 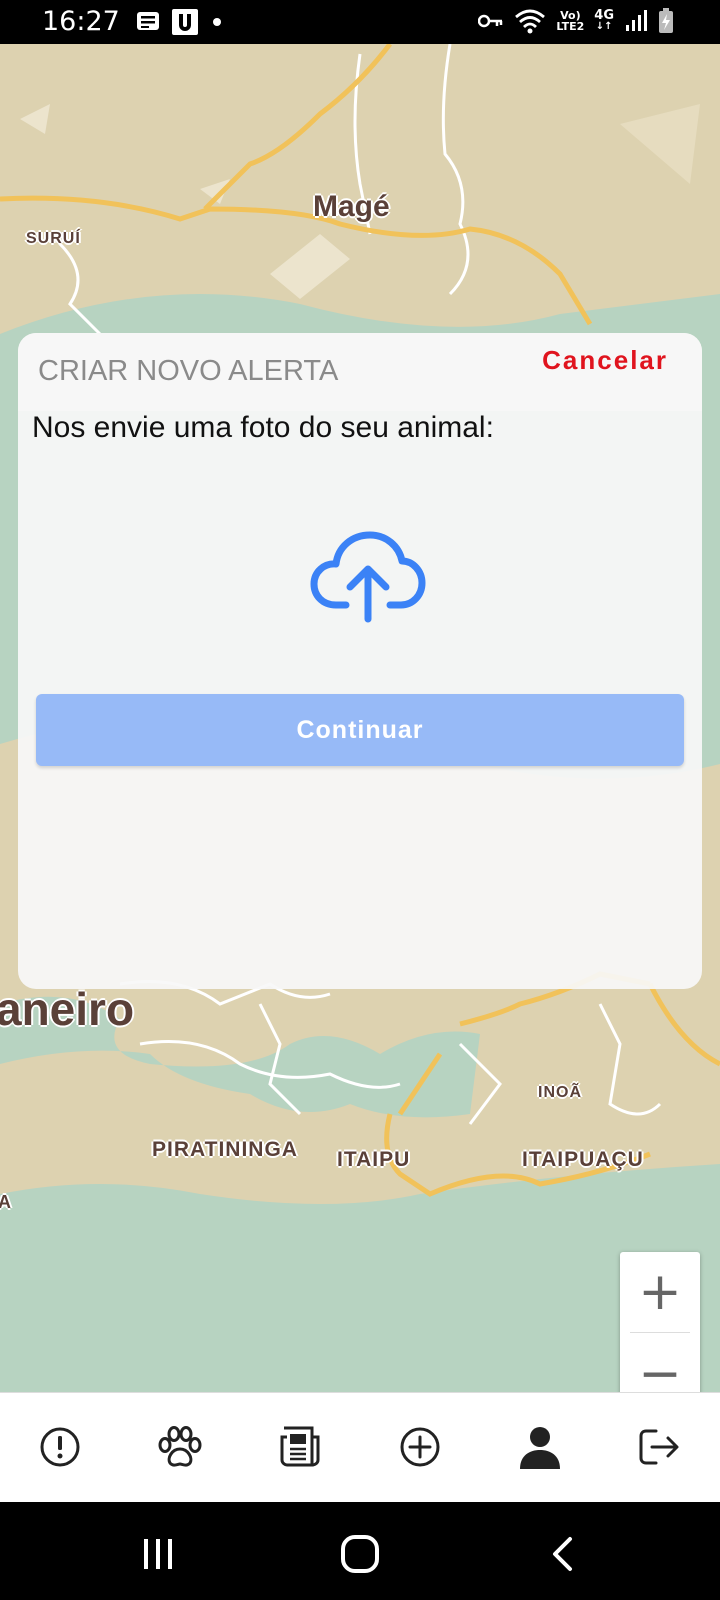 What do you see at coordinates (660, 1332) in the screenshot?
I see `zoom-divider` at bounding box center [660, 1332].